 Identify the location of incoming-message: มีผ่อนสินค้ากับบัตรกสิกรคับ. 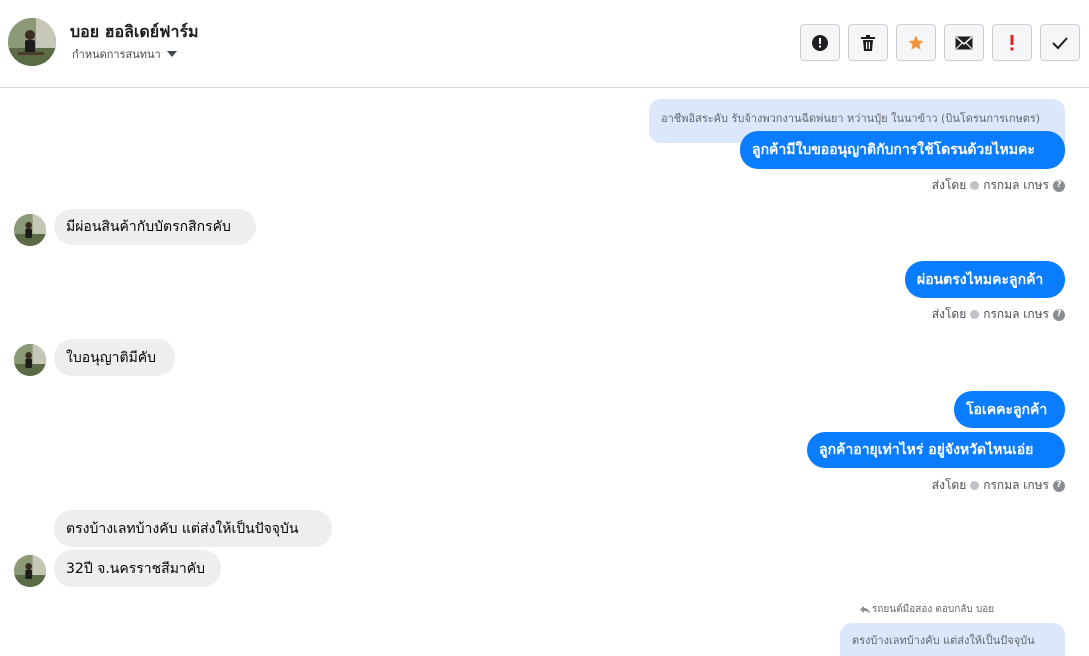
(155, 227).